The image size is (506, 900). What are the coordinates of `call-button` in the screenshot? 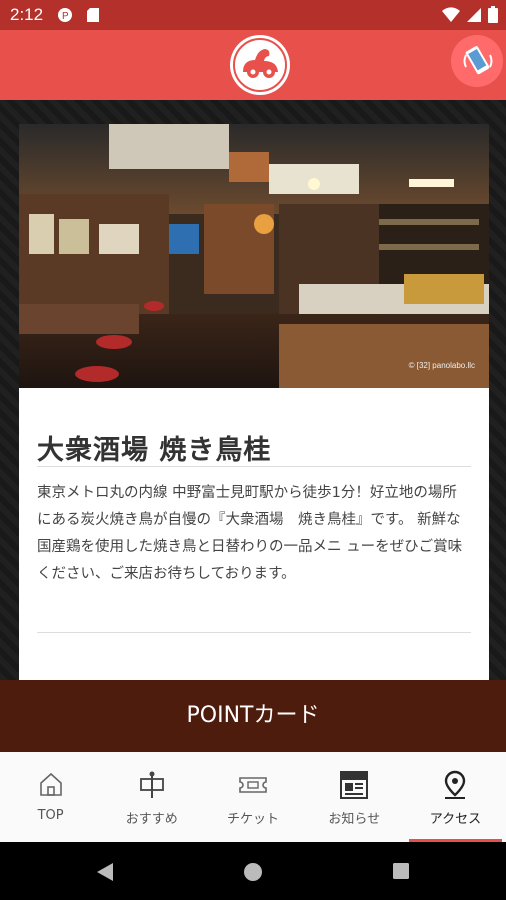 It's located at (477, 61).